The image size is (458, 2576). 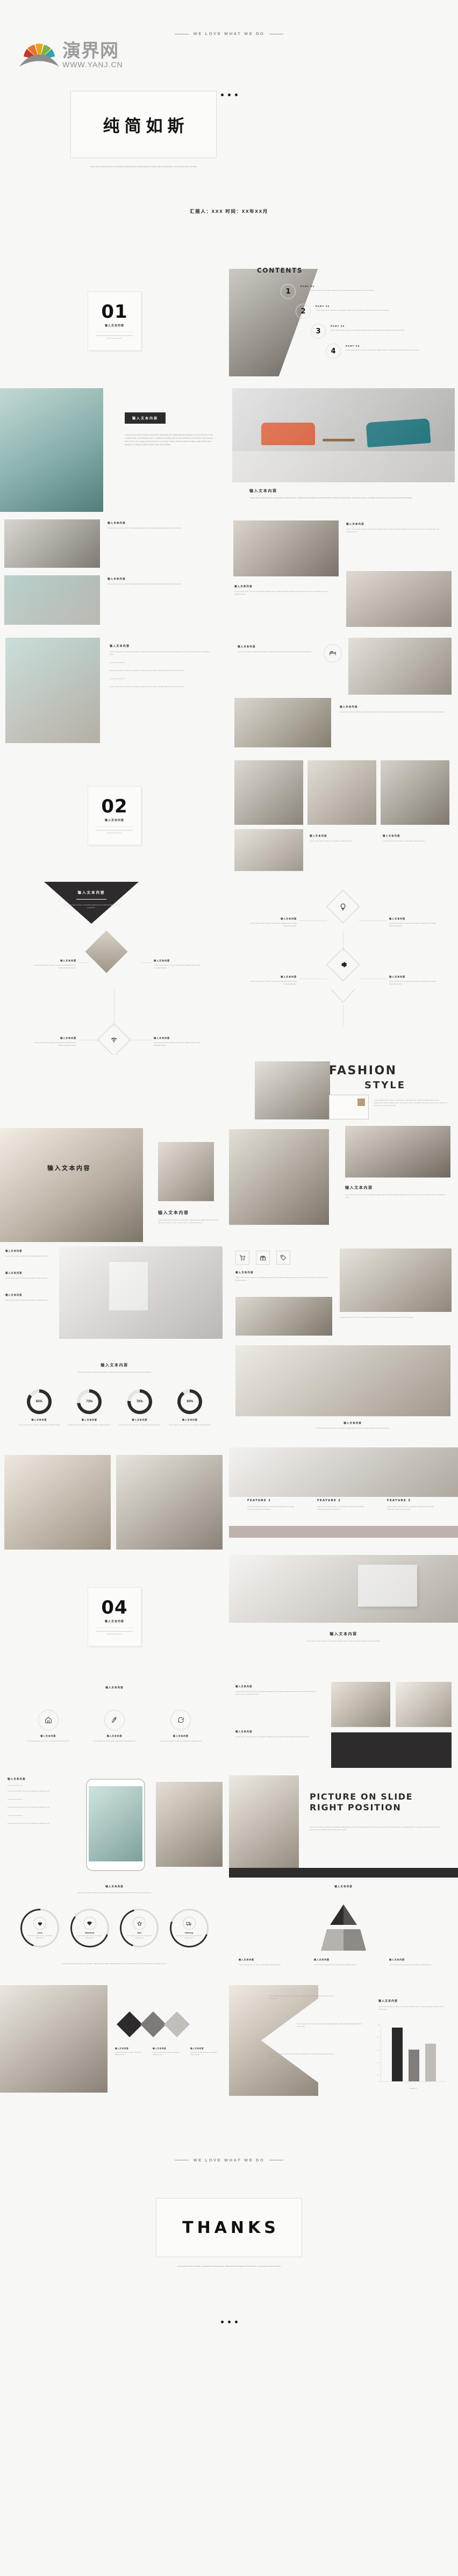 I want to click on side-photo, so click(x=189, y=1824).